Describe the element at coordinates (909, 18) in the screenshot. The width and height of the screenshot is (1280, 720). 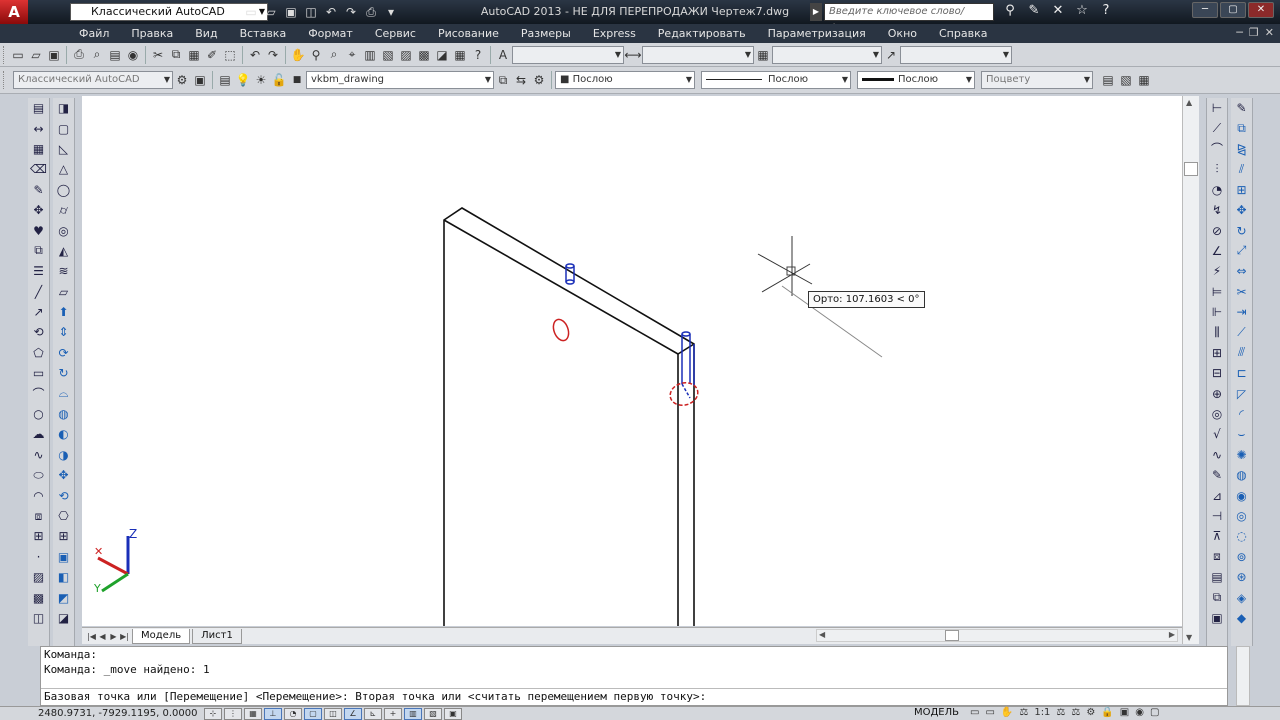
I see `search-input: Введите ключевое слово/фразу` at that location.